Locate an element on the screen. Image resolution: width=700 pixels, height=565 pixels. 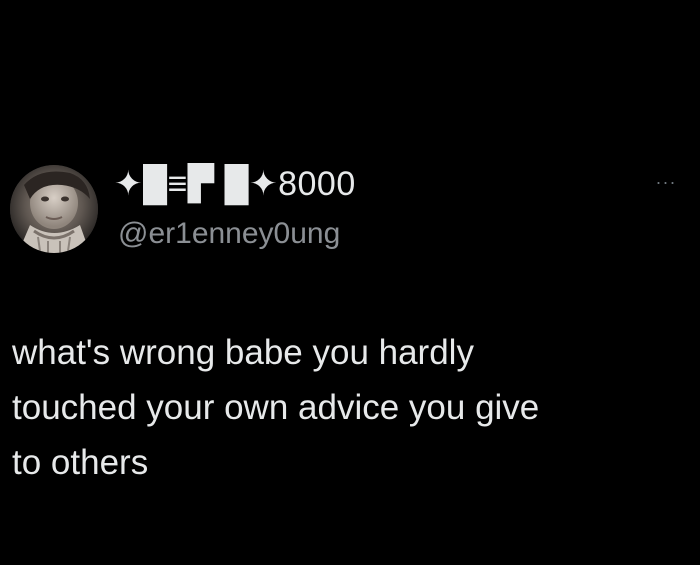
avatar is located at coordinates (54, 209).